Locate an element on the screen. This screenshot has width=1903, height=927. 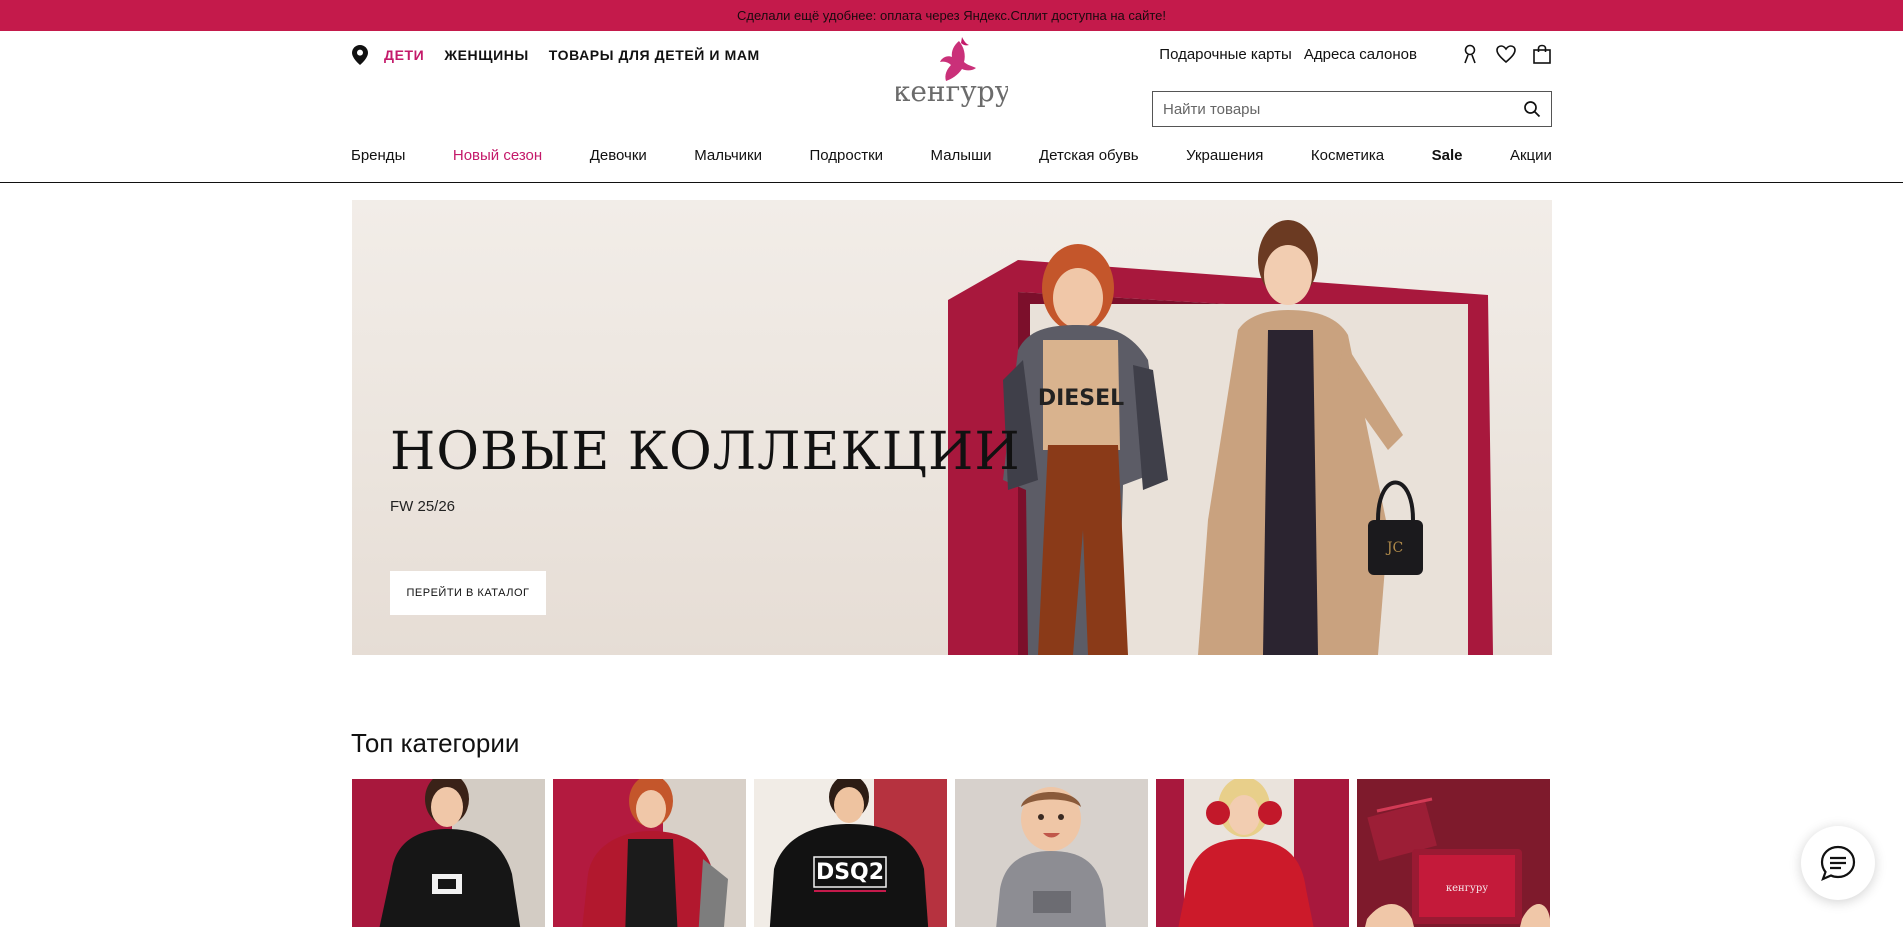
segment-kids: ДЕТИ is located at coordinates (404, 55).